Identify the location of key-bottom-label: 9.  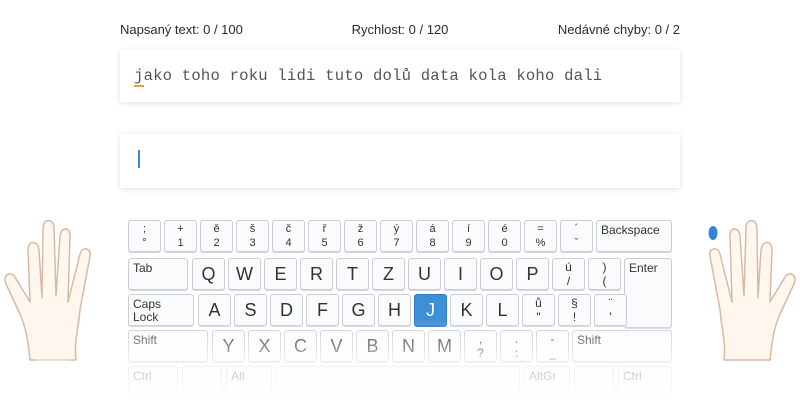
(468, 243).